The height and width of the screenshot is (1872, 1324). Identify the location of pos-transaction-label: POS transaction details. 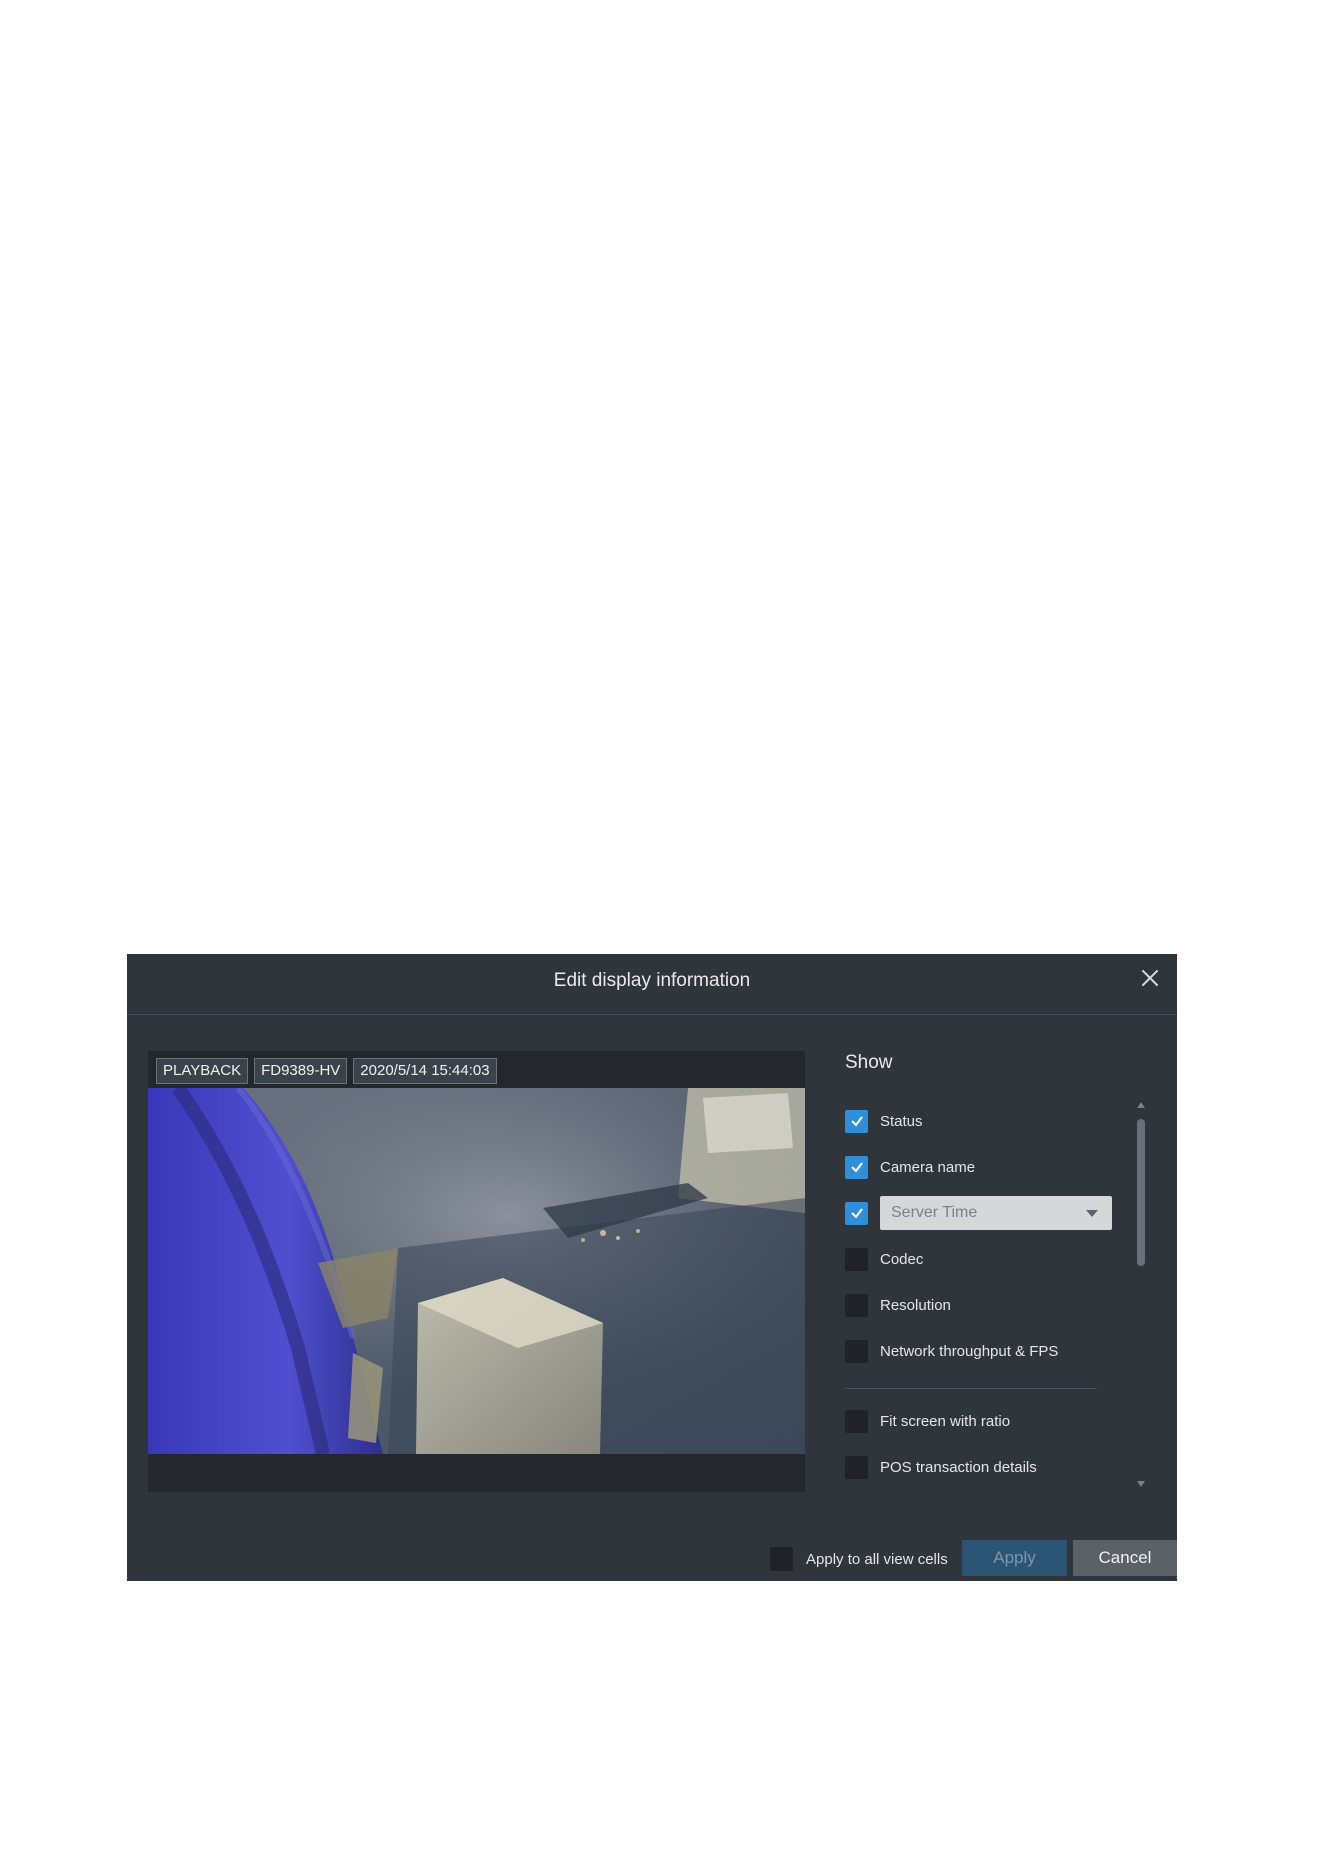
(958, 1467).